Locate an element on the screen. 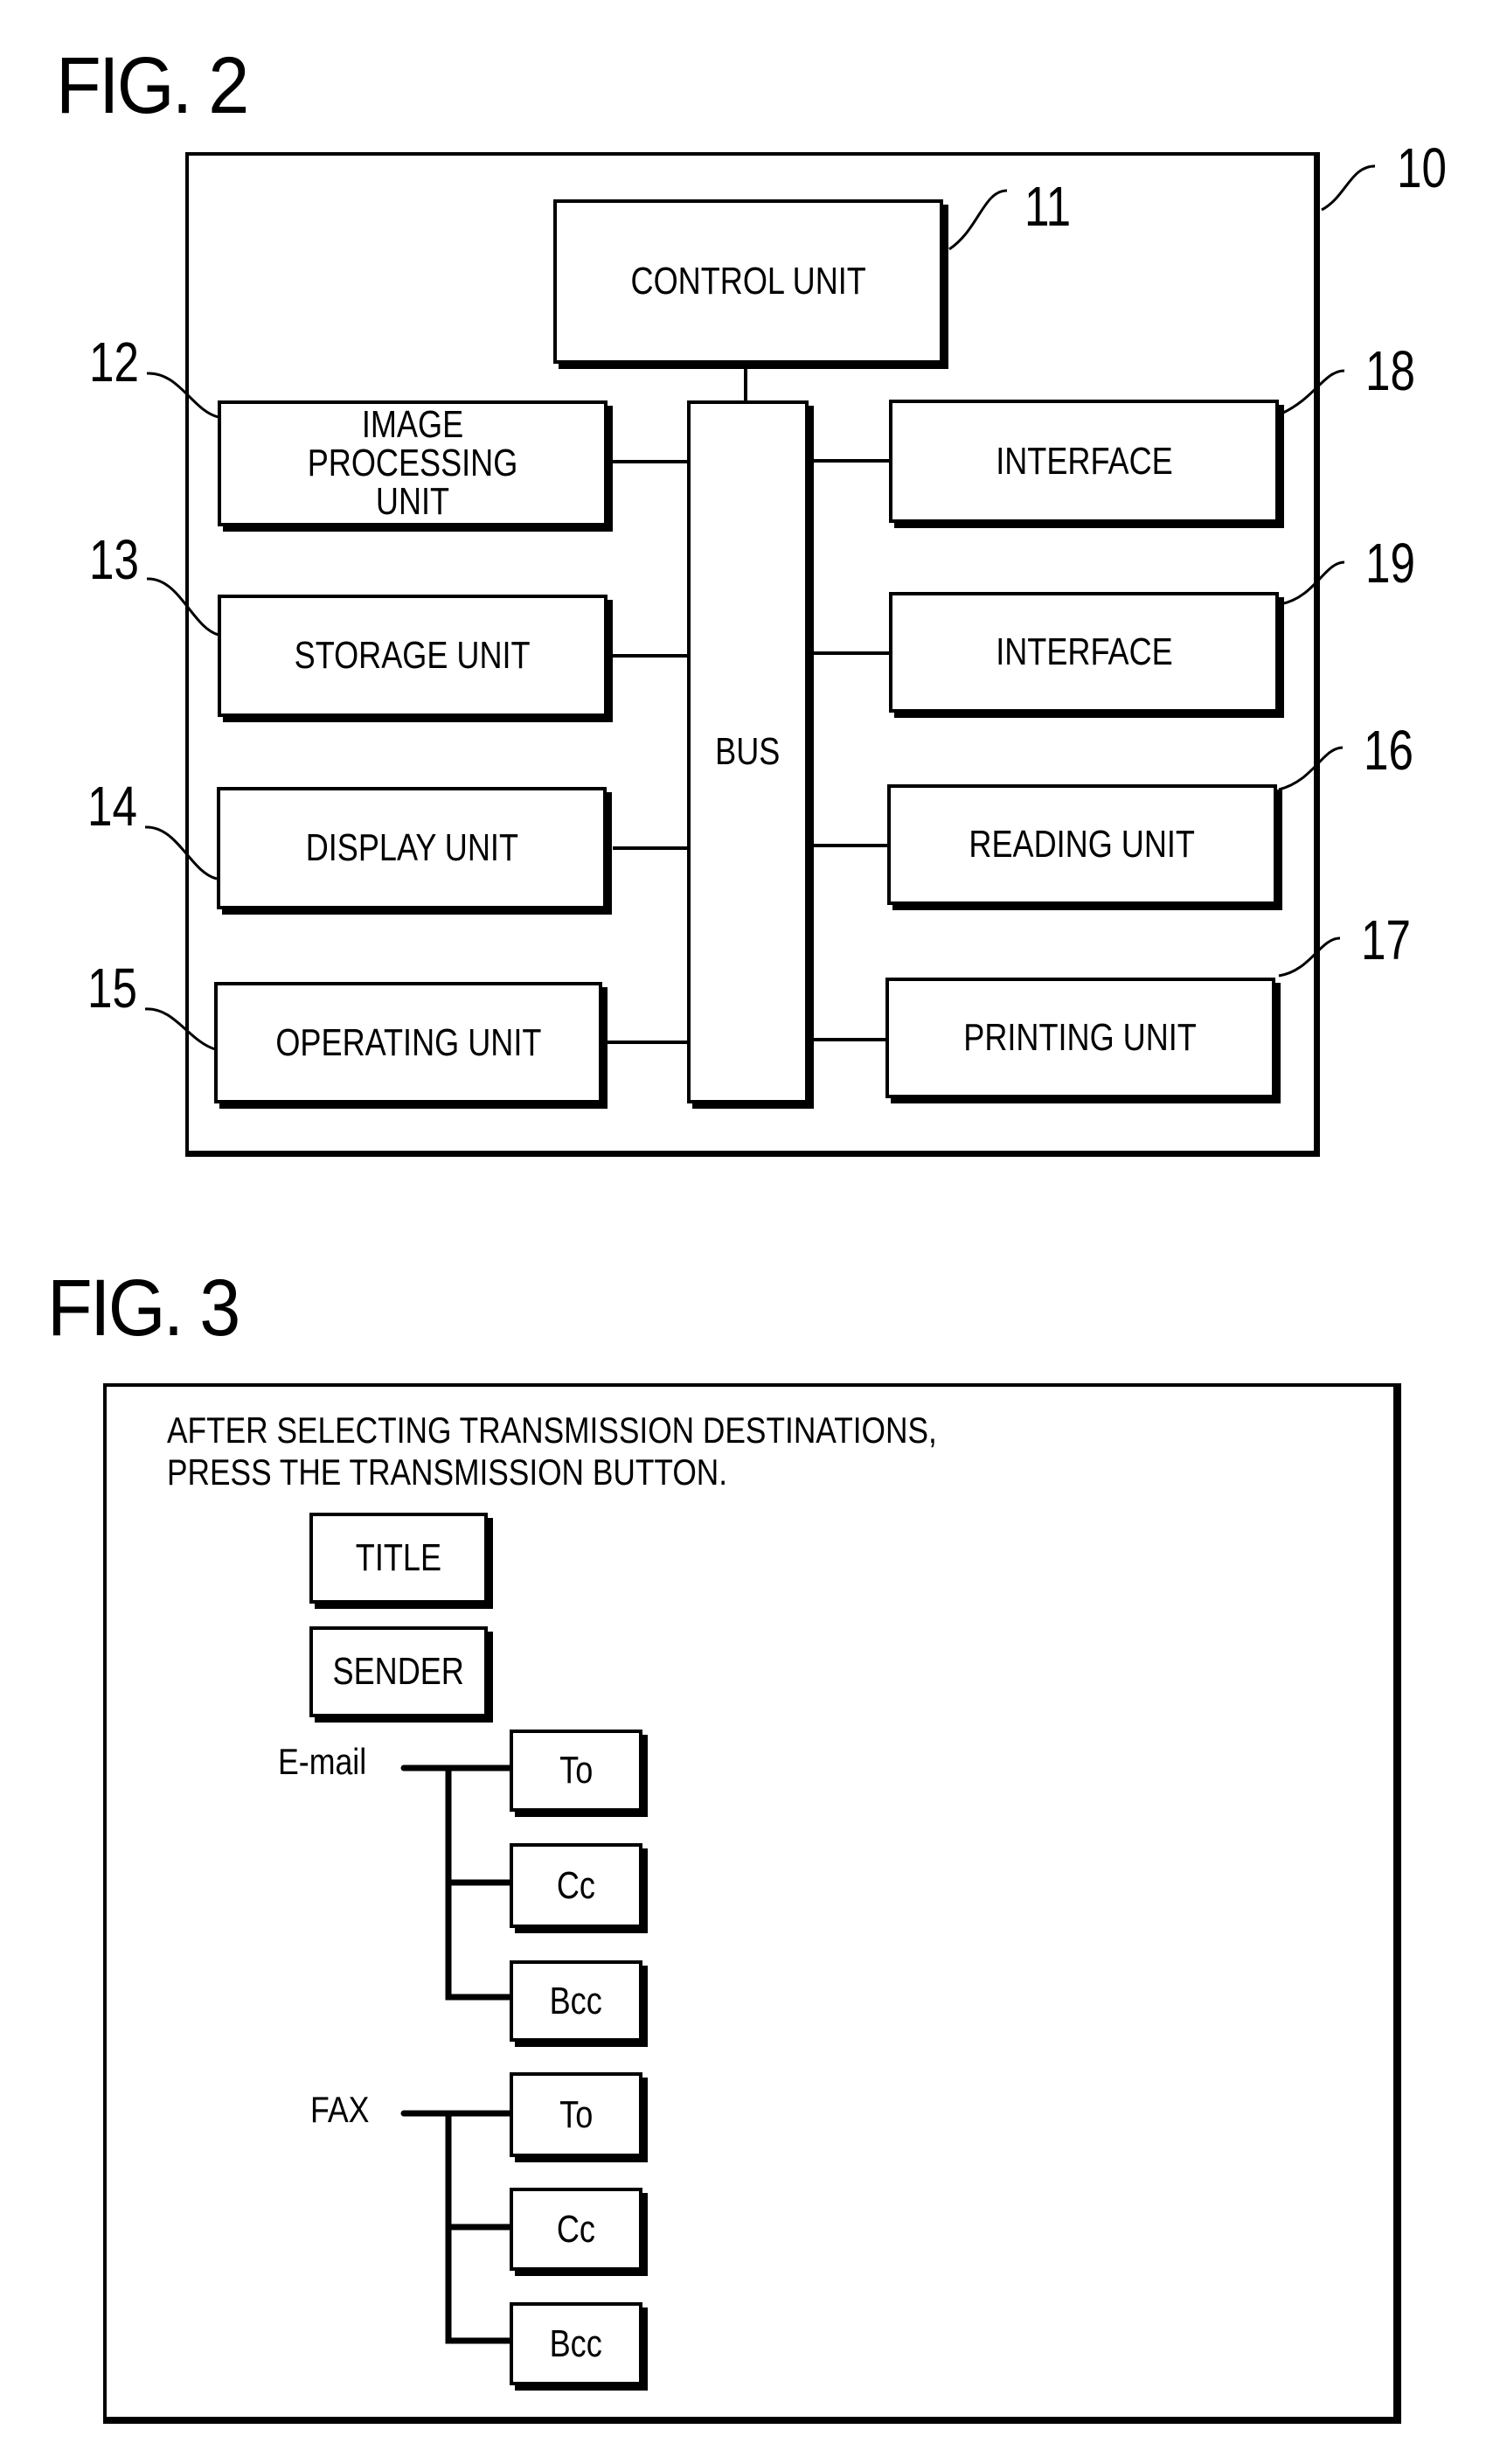 This screenshot has width=1493, height=2464. ref-14: 14 is located at coordinates (112, 807).